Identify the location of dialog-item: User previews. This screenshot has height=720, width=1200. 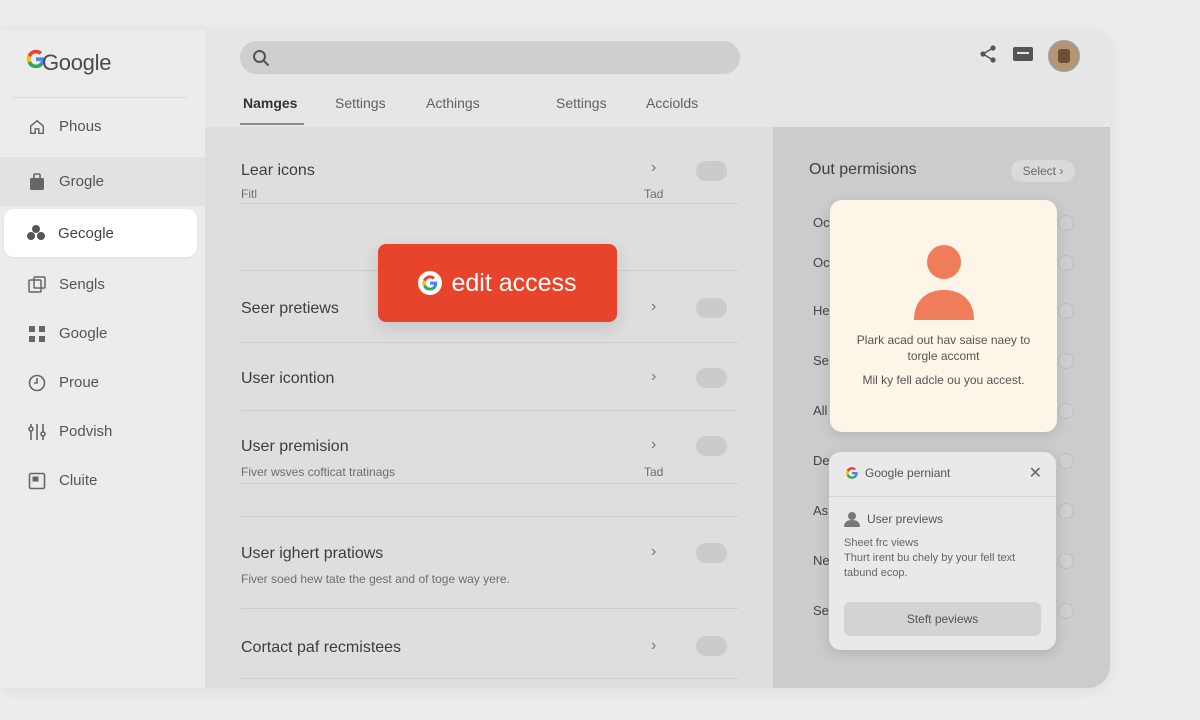
(893, 519).